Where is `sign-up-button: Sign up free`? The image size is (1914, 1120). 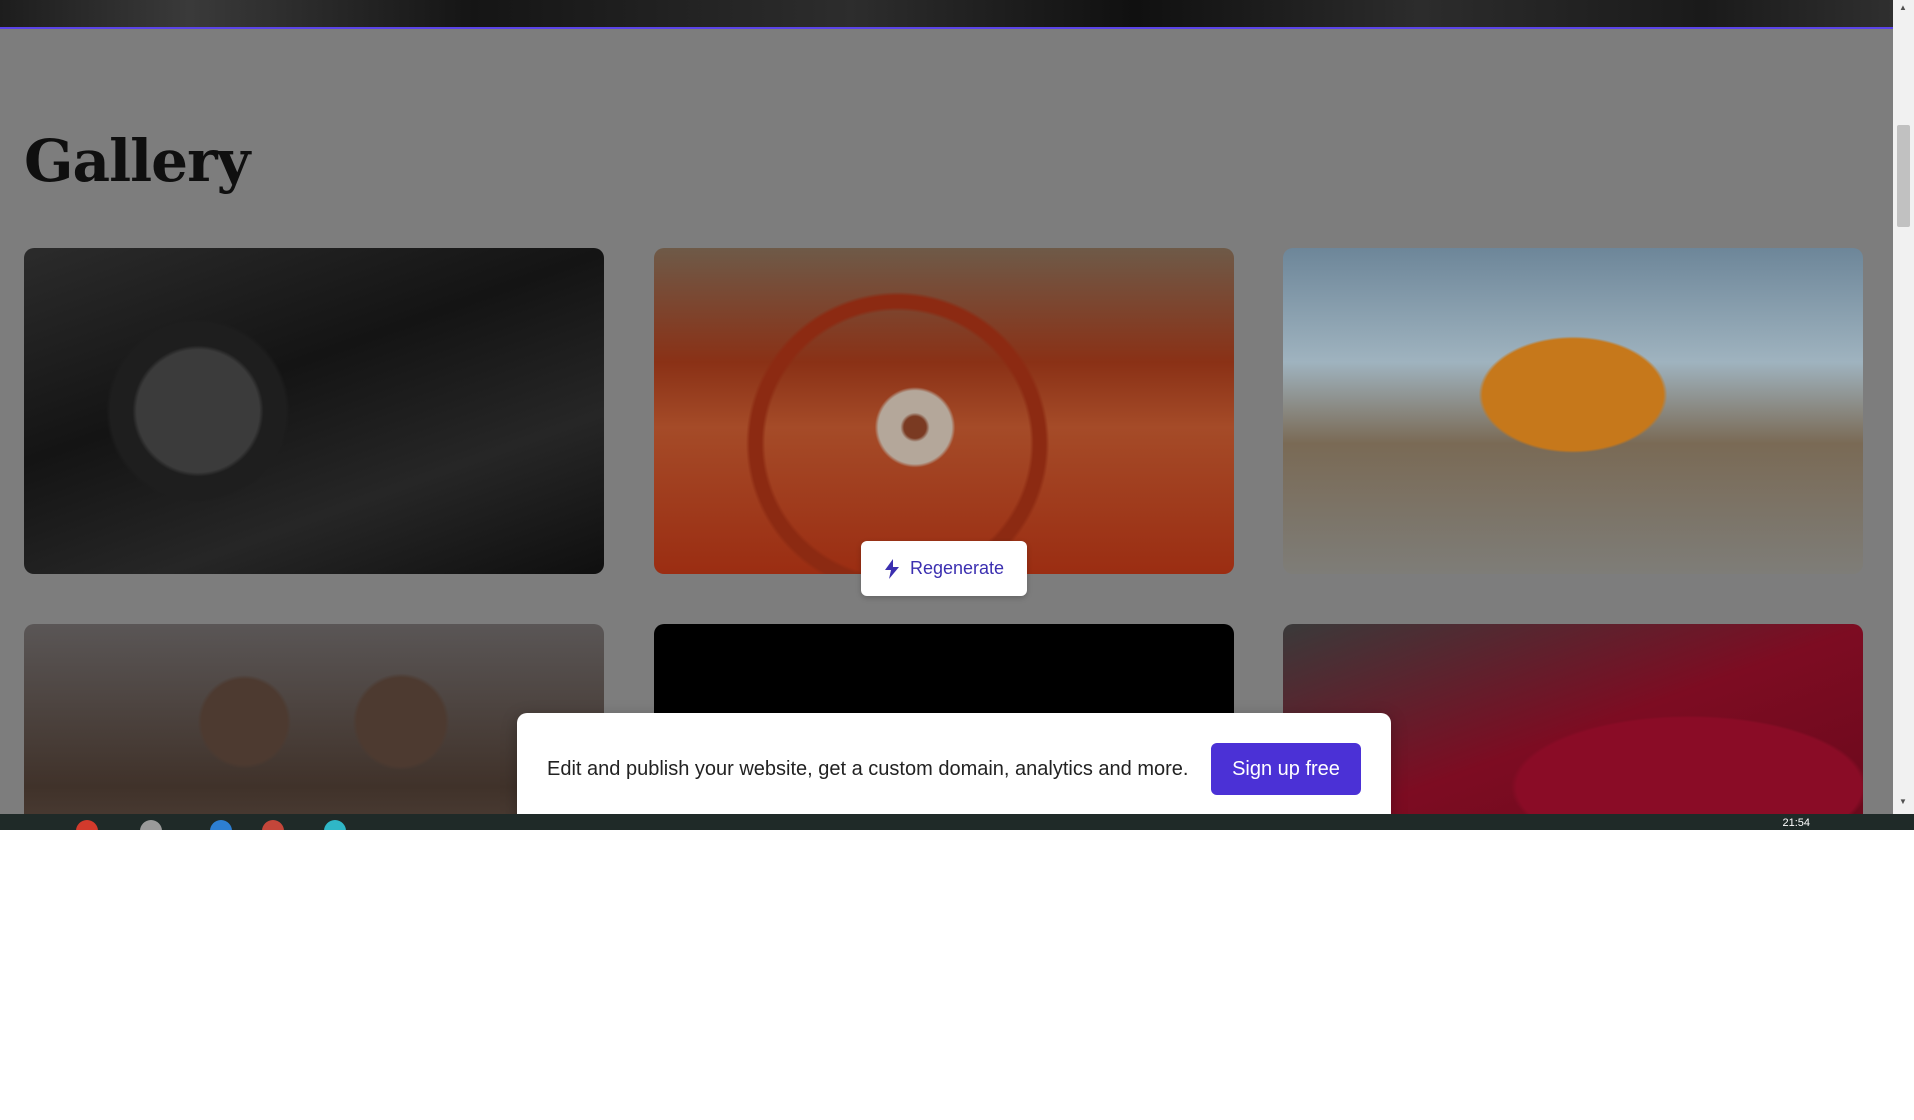 sign-up-button: Sign up free is located at coordinates (1286, 769).